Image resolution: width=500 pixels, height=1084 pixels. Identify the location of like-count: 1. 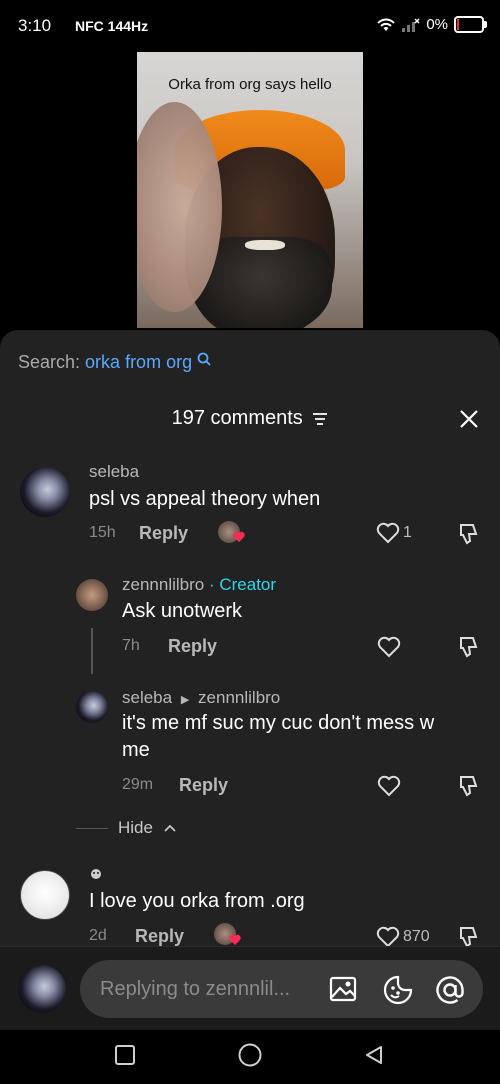
(407, 532).